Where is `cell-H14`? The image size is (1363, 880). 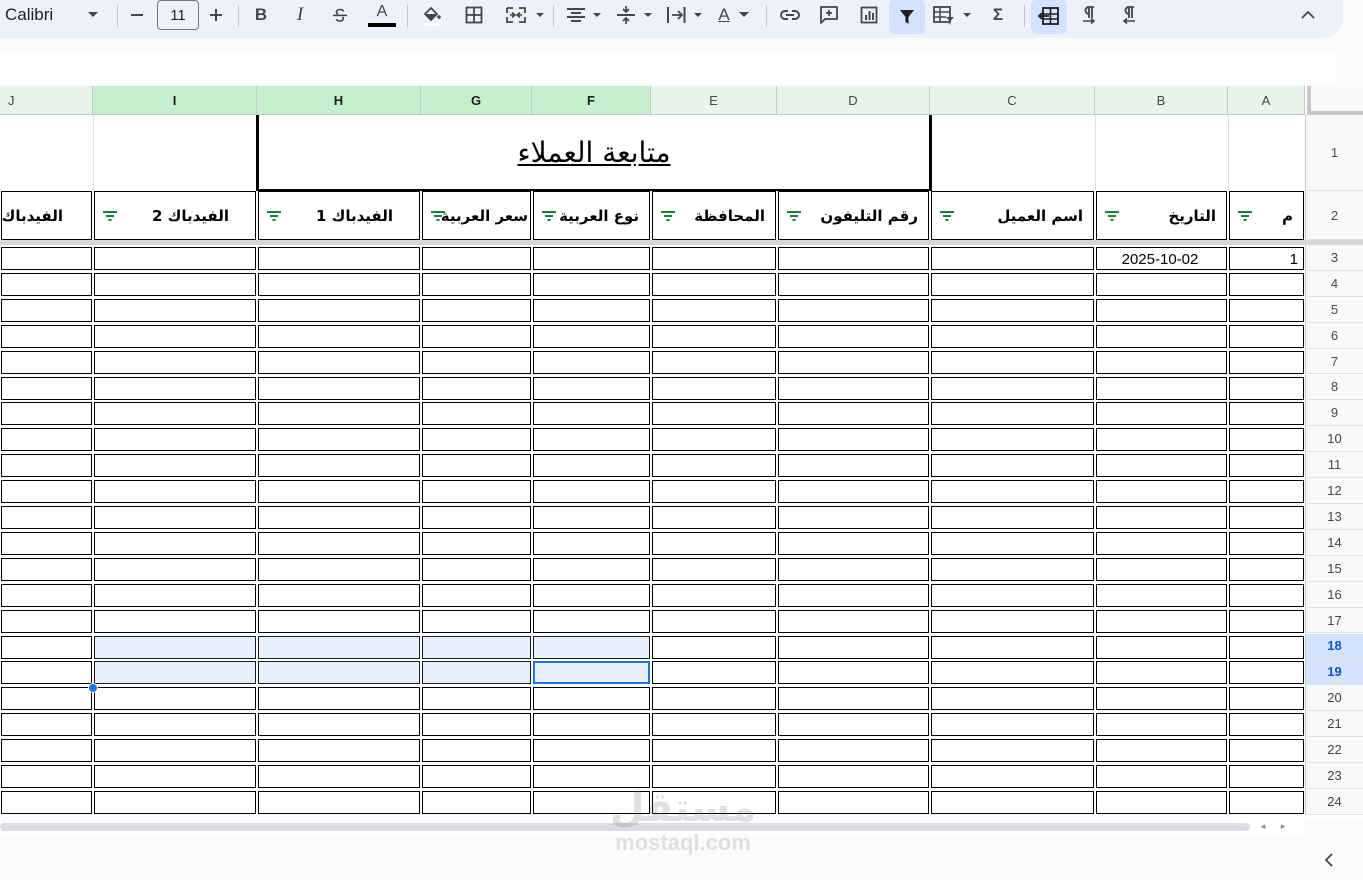
cell-H14 is located at coordinates (339, 543).